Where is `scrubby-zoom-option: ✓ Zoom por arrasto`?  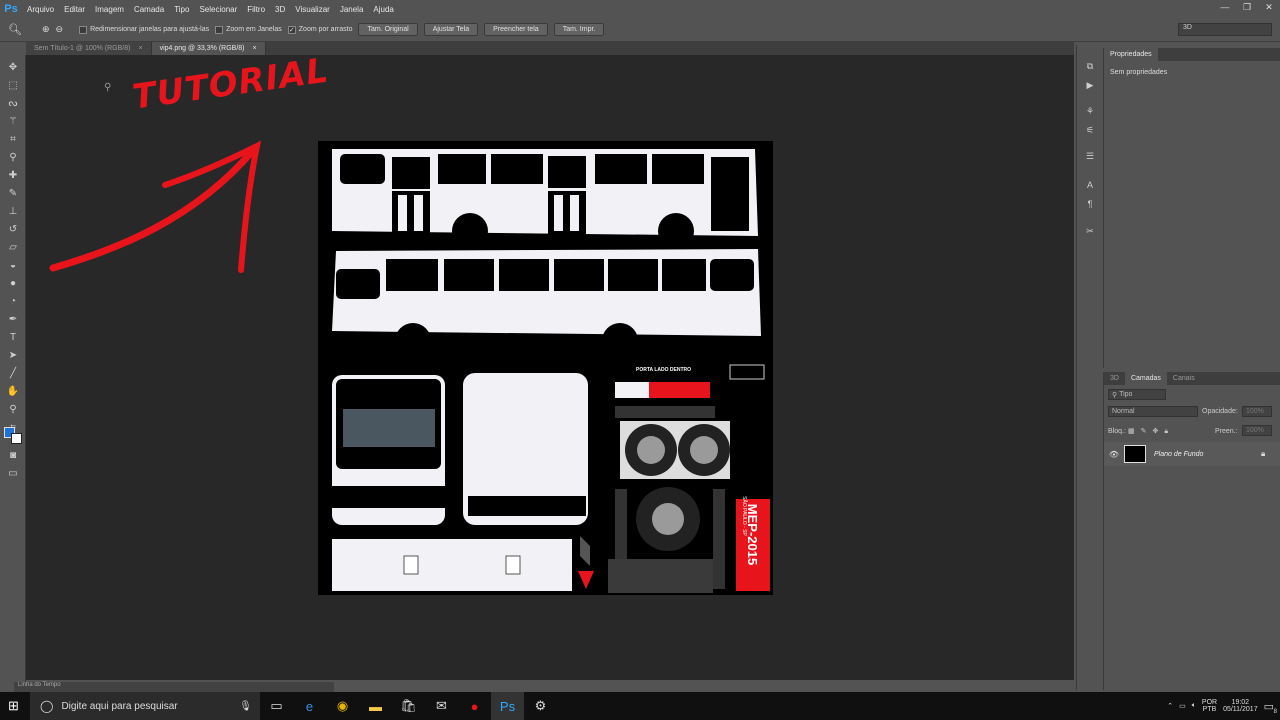
scrubby-zoom-option: ✓ Zoom por arrasto is located at coordinates (319, 29).